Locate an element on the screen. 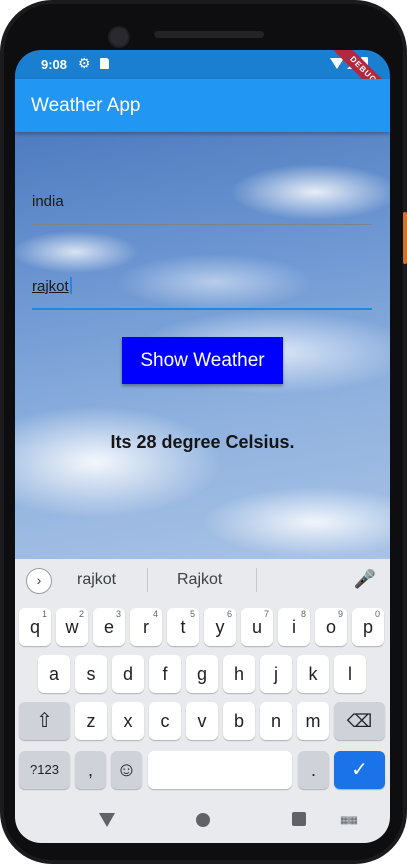  key-n: n is located at coordinates (276, 721).